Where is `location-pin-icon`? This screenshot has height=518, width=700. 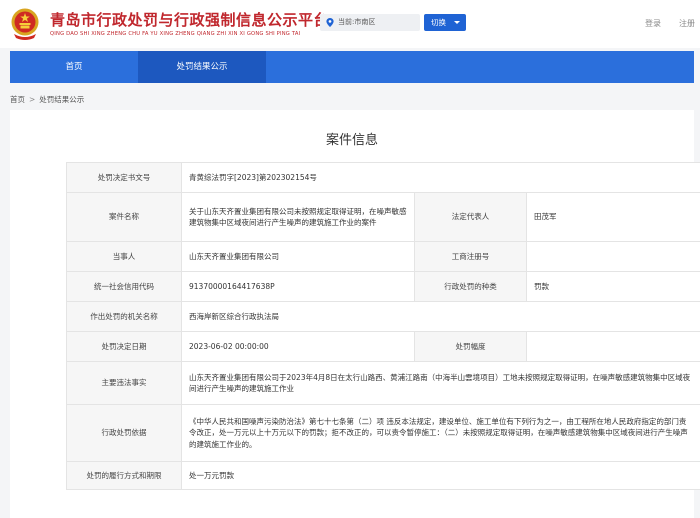
location-pin-icon is located at coordinates (330, 22).